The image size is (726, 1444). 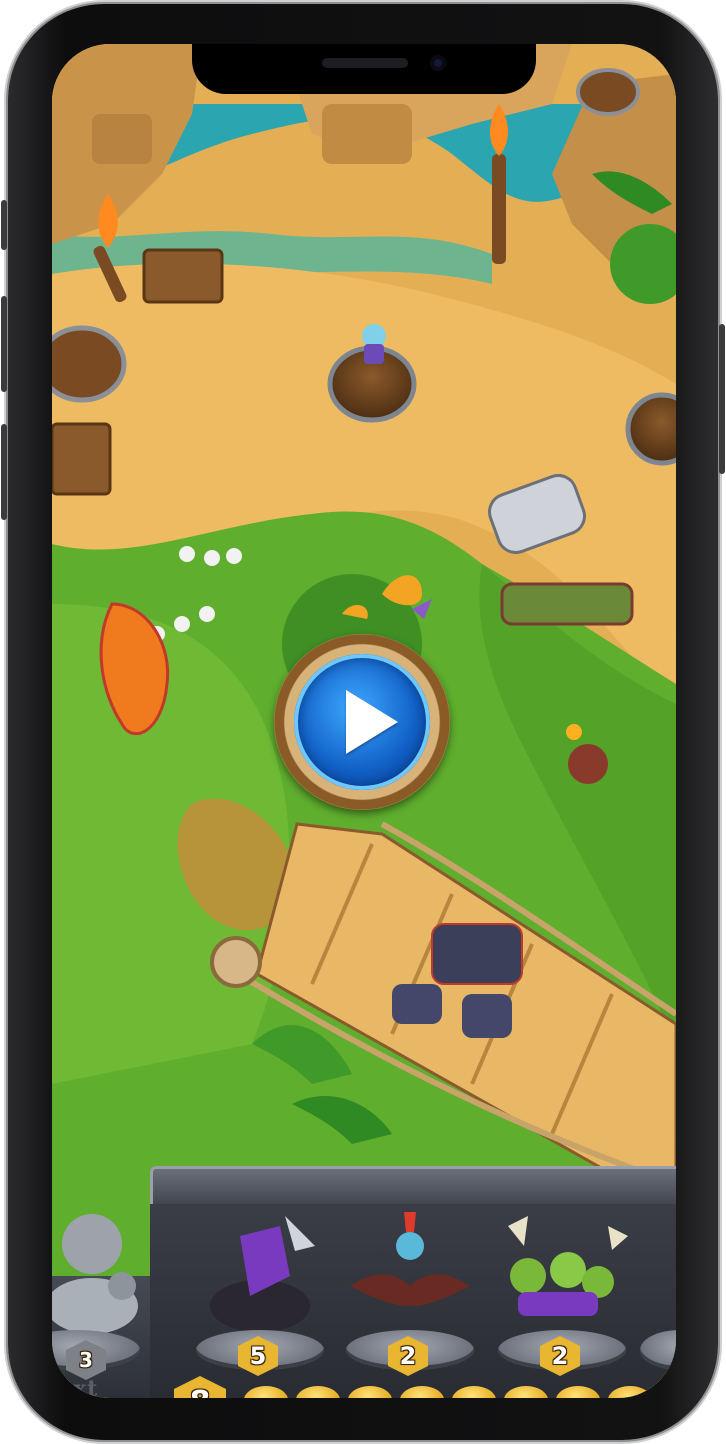 What do you see at coordinates (365, 63) in the screenshot?
I see `earpiece-speaker` at bounding box center [365, 63].